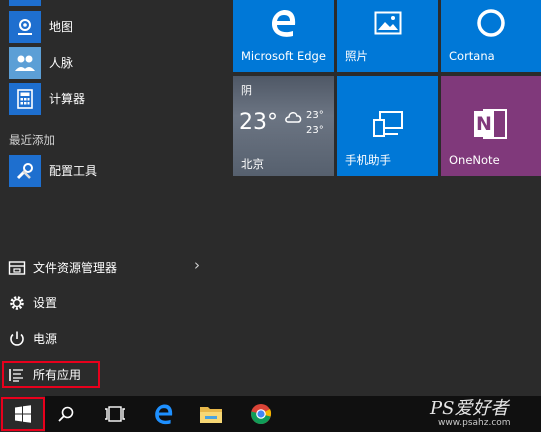  What do you see at coordinates (17, 303) in the screenshot?
I see `gear-icon` at bounding box center [17, 303].